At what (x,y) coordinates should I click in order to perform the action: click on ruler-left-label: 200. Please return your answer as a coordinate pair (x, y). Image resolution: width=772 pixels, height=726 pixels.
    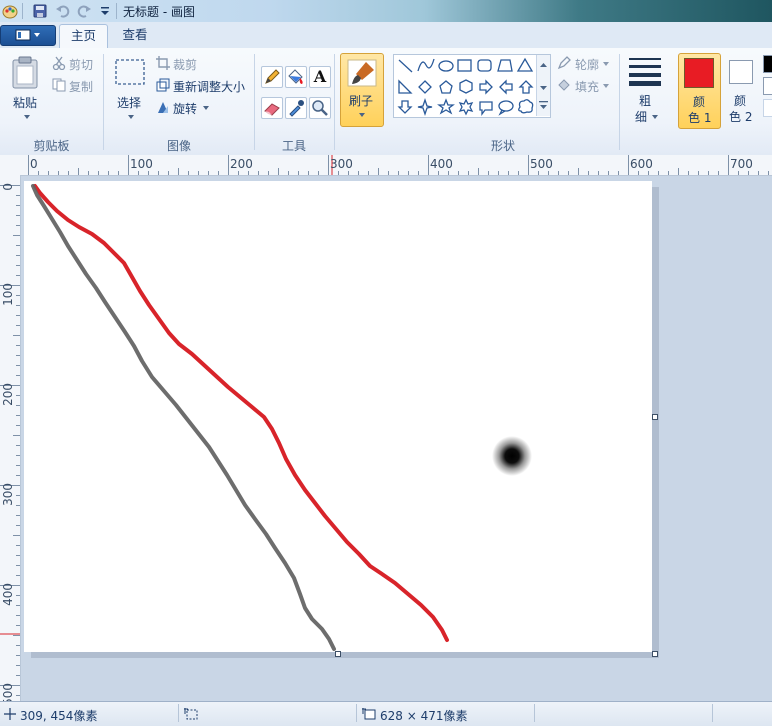
    Looking at the image, I should click on (8, 394).